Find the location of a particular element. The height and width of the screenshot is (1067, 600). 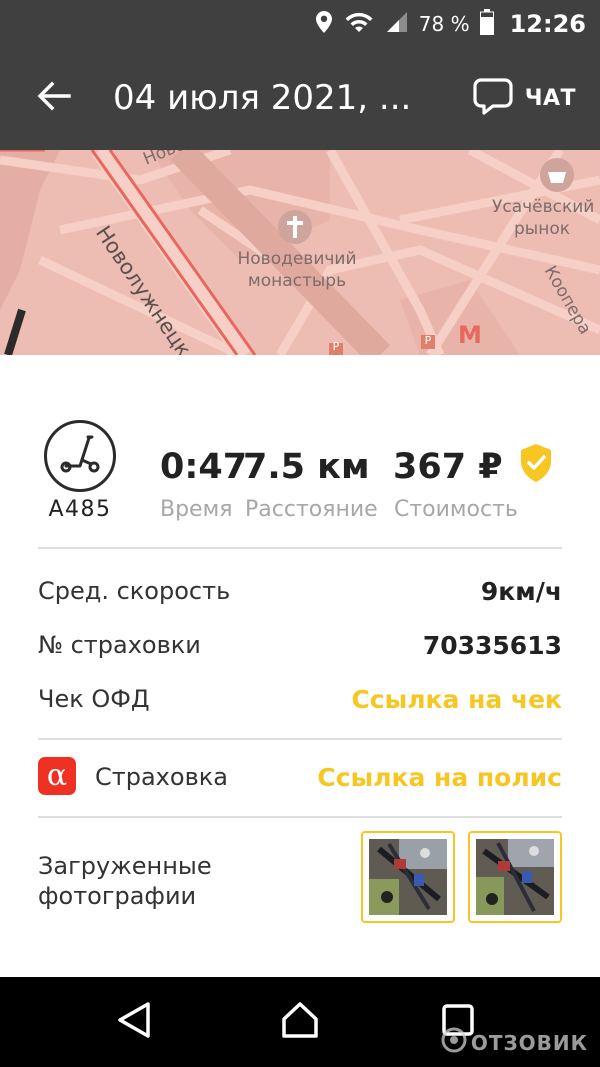

trip-distance-value: 7.5 км is located at coordinates (306, 467).